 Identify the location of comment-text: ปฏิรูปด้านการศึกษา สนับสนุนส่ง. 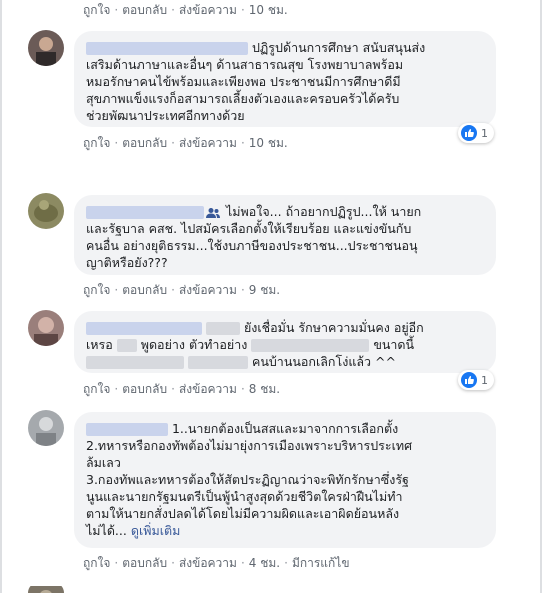
(338, 47).